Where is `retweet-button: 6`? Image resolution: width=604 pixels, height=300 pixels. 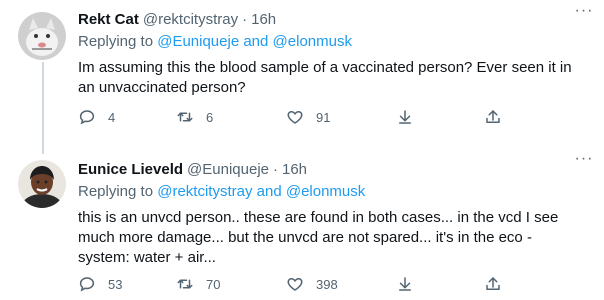
retweet-button: 6 is located at coordinates (194, 117).